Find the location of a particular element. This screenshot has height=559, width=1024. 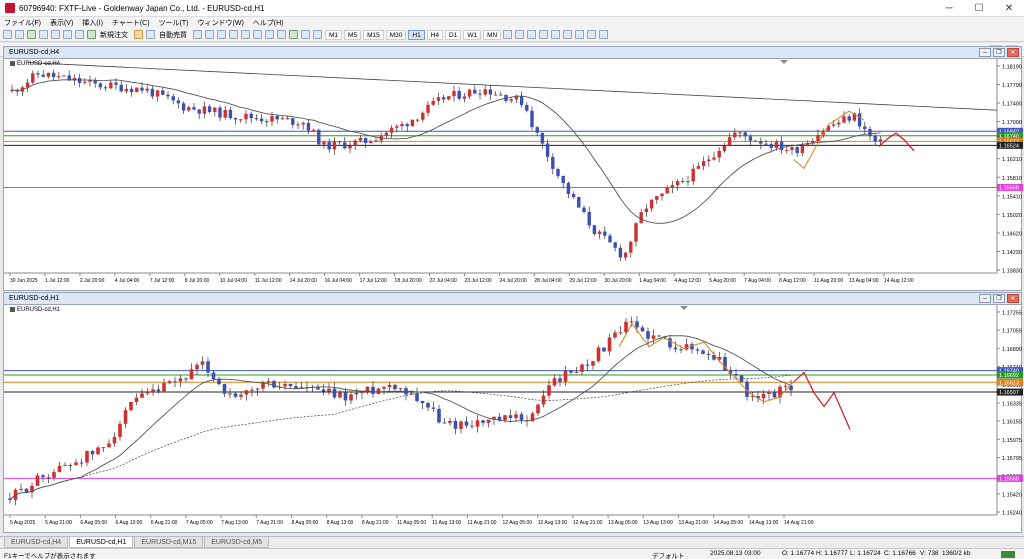

indicators-icon is located at coordinates (293, 34).